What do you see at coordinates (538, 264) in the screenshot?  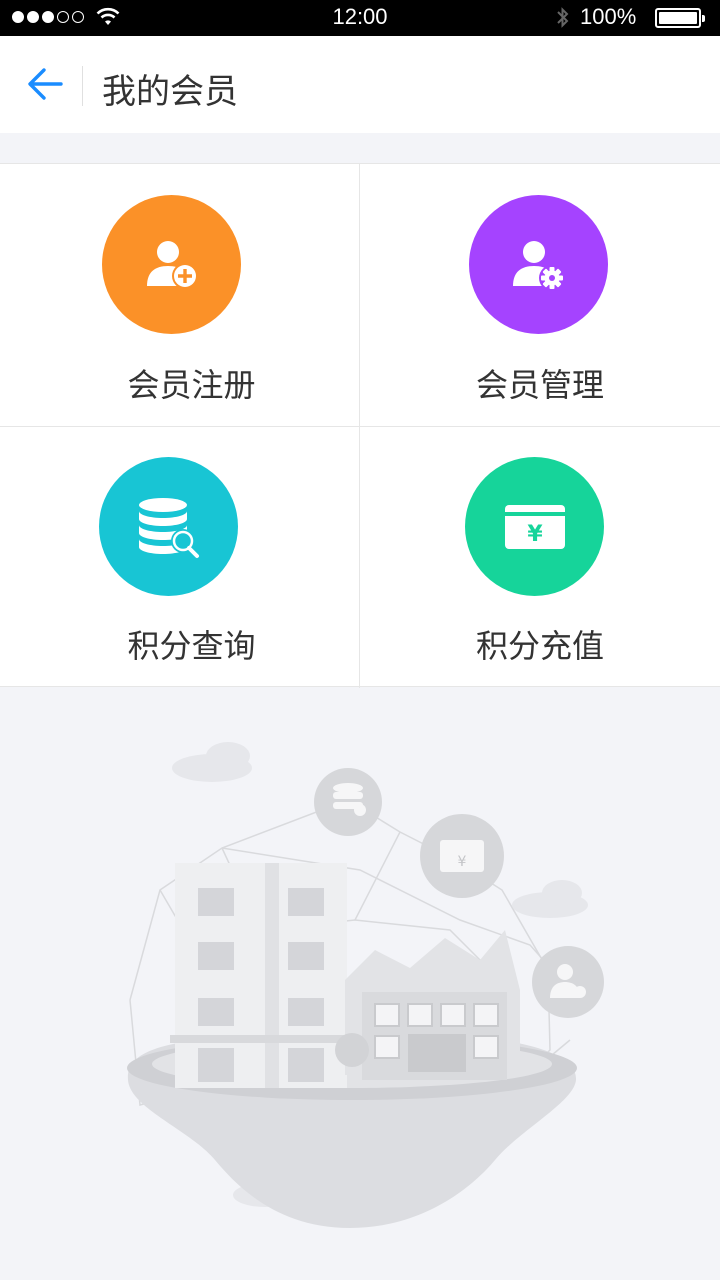 I see `user-settings-icon` at bounding box center [538, 264].